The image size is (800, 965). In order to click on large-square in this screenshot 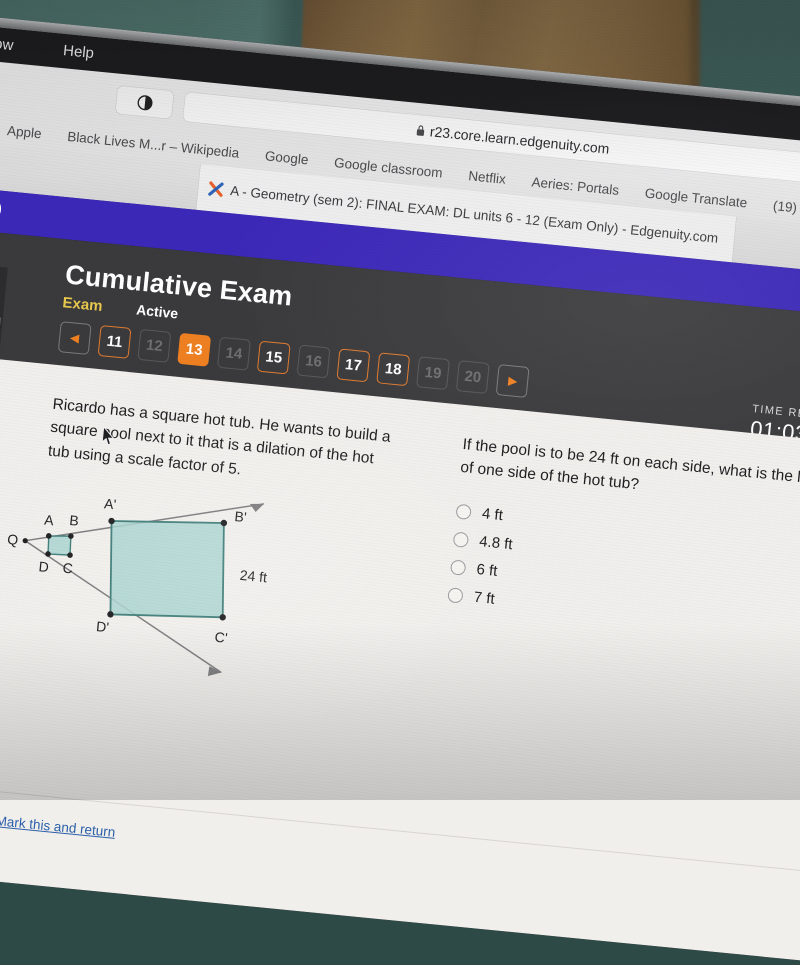, I will do `click(167, 569)`.